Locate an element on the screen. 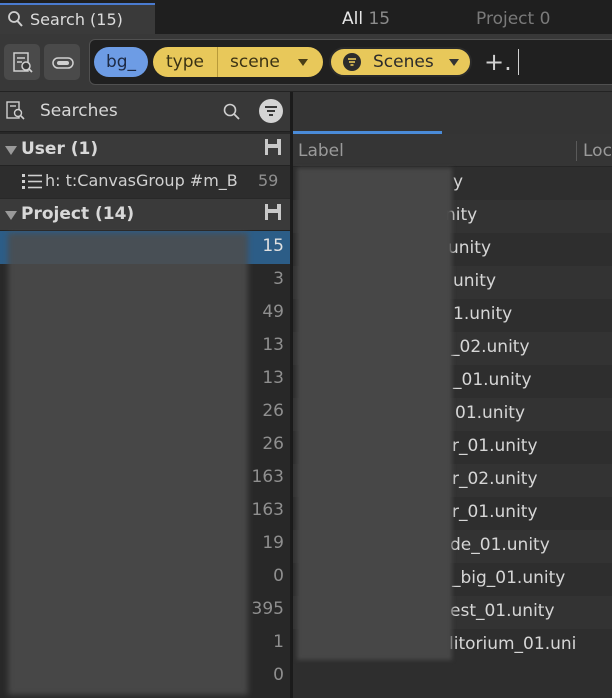 The height and width of the screenshot is (698, 612). row-label: r_02.unity is located at coordinates (495, 479).